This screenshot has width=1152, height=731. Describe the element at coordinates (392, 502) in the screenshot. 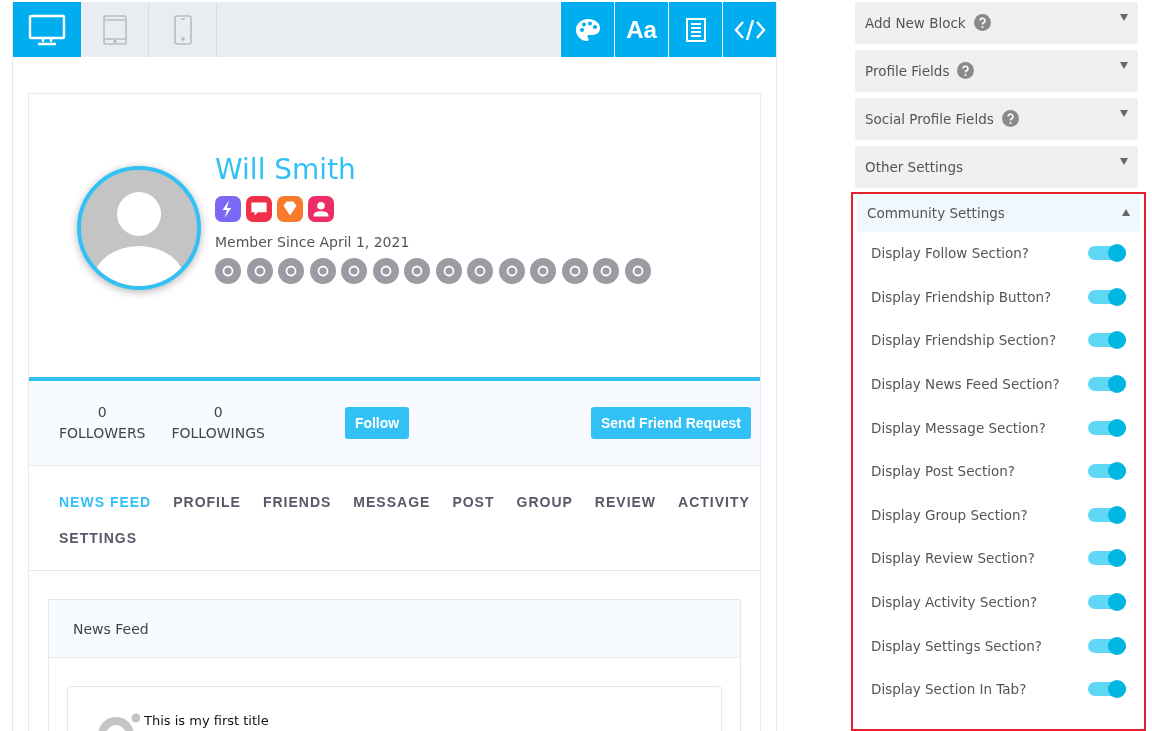

I see `profile-tab: MESSAGE` at that location.